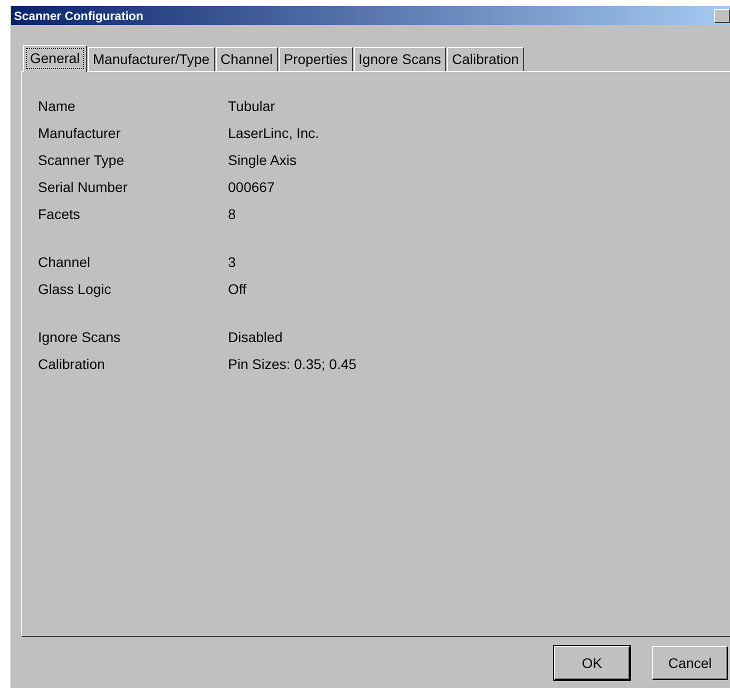 The width and height of the screenshot is (730, 688). What do you see at coordinates (247, 59) in the screenshot?
I see `tab: Channel` at bounding box center [247, 59].